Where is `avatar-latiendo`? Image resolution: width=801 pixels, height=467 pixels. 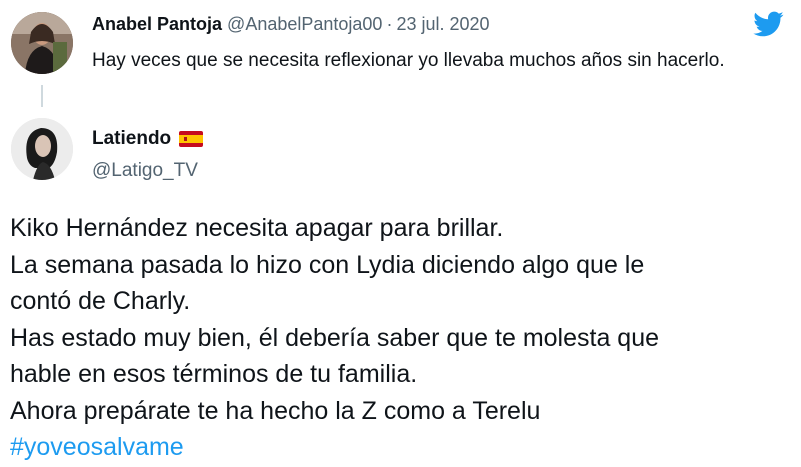
avatar-latiendo is located at coordinates (42, 149).